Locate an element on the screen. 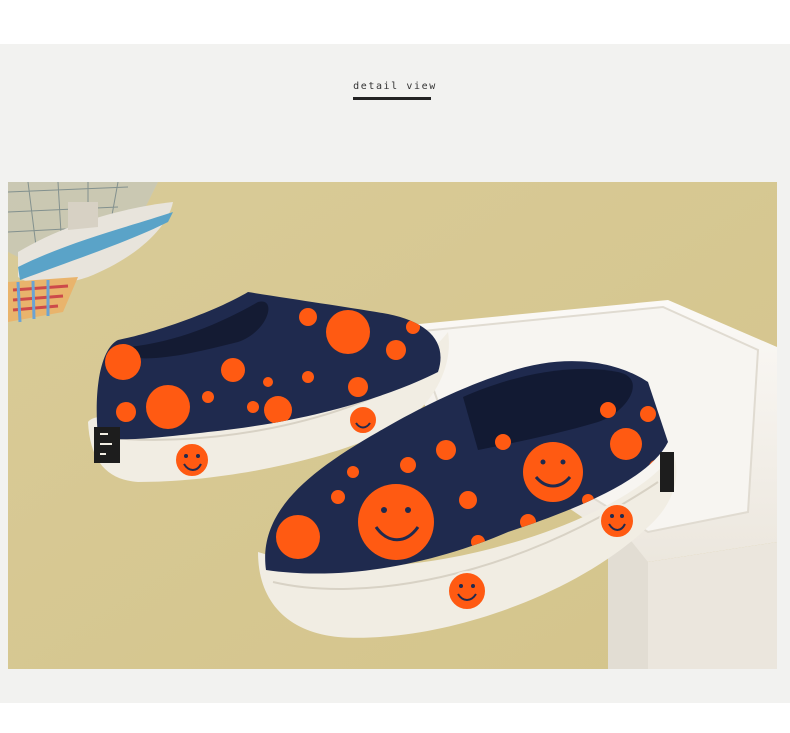 This screenshot has height=733, width=790. section-title: detail view is located at coordinates (395, 86).